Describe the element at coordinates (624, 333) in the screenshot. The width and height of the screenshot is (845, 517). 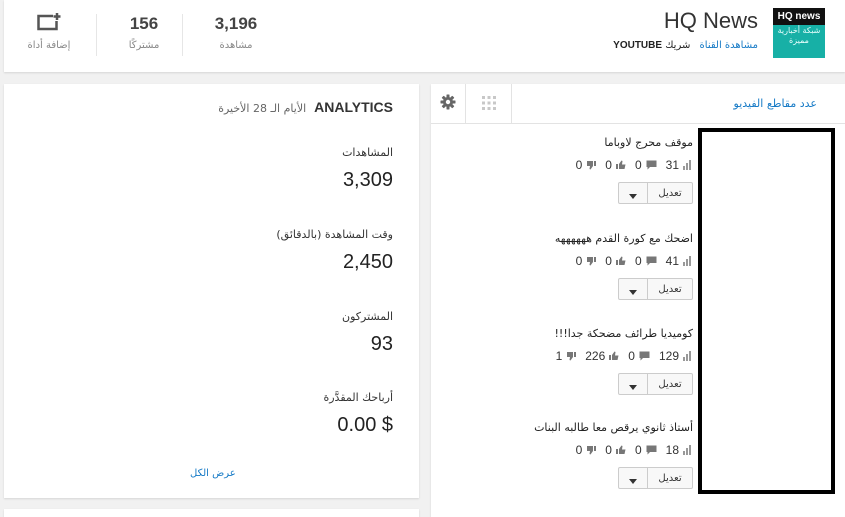
I see `video-title: كوميديا طرائف مضحكة جدا!!!` at that location.